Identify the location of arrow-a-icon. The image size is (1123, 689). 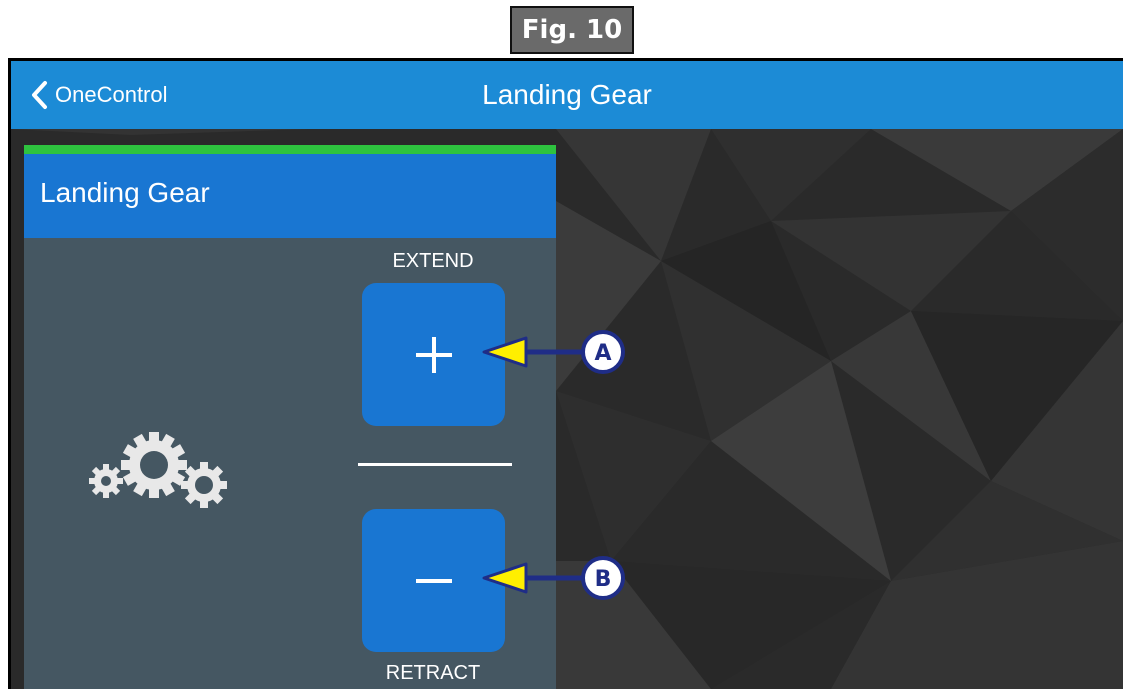
(505, 352).